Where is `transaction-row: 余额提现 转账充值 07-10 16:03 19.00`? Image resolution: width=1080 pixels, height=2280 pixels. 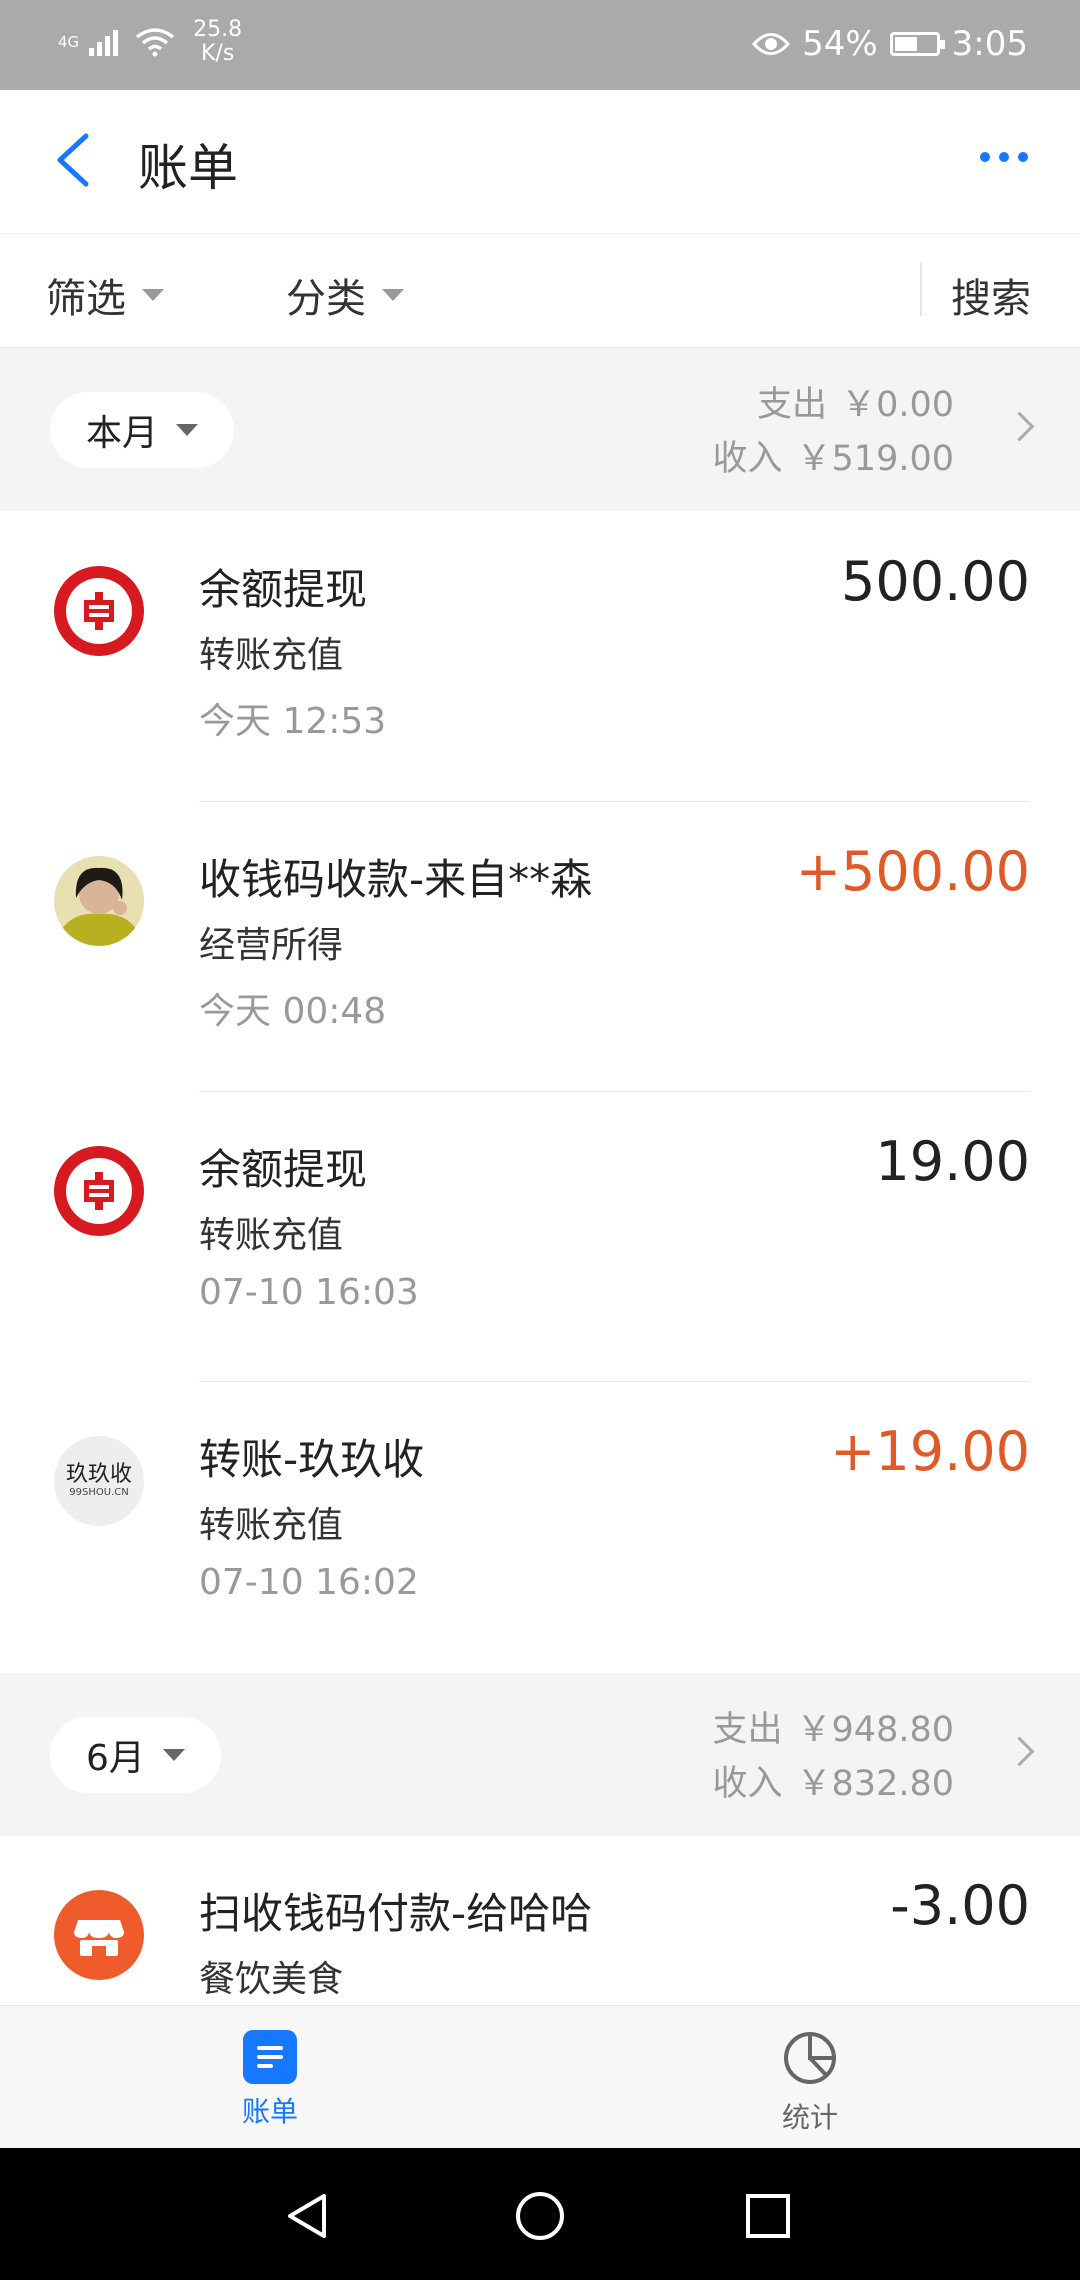
transaction-row: 余额提现 转账充值 07-10 16:03 19.00 is located at coordinates (540, 1237).